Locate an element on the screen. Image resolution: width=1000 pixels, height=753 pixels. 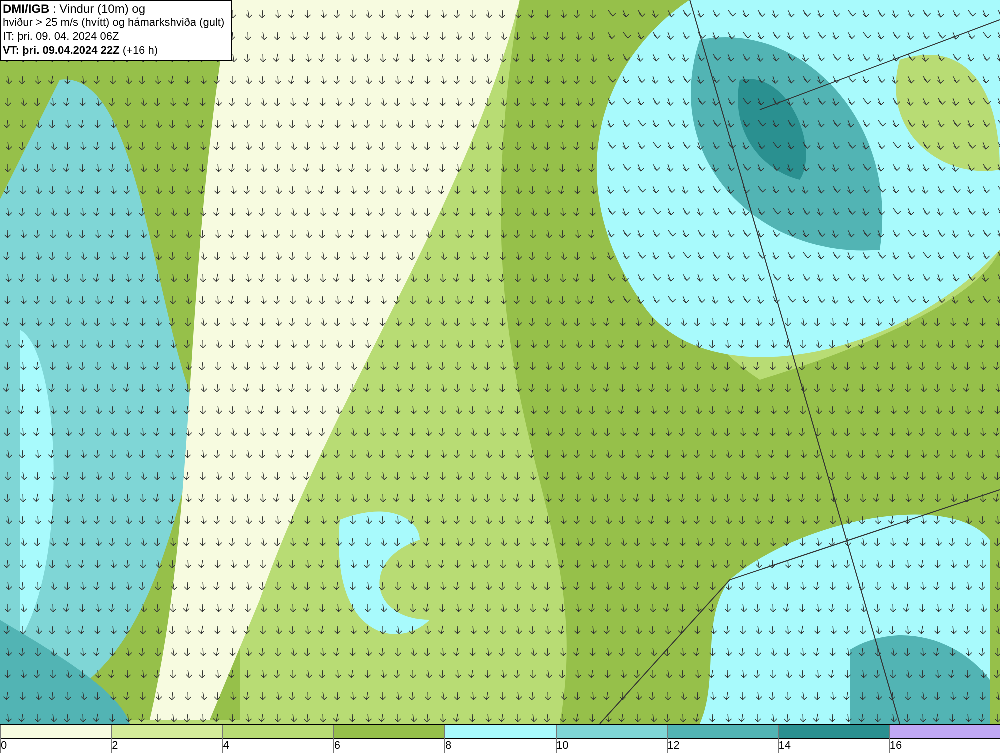
title-line: IT: þri. 09. 04. 2024 06Z is located at coordinates (61, 37).